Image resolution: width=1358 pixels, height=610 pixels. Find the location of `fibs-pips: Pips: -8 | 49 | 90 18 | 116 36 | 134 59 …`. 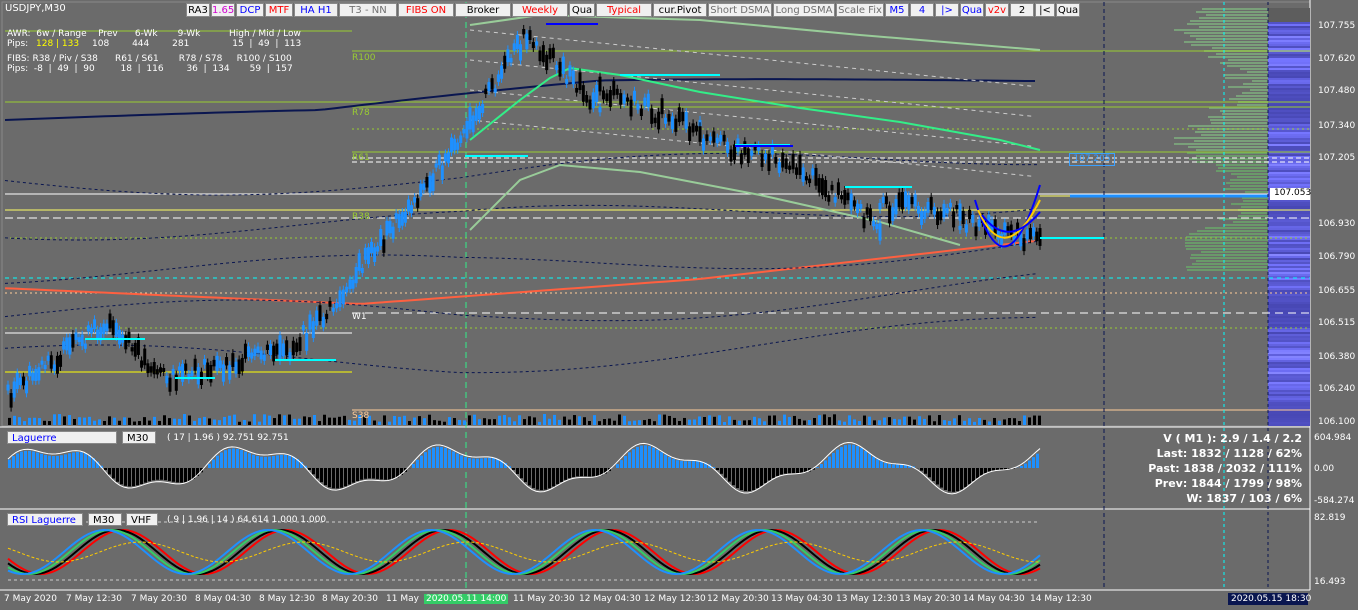

fibs-pips: Pips: -8 | 49 | 90 18 | 116 36 | 134 59 … is located at coordinates (150, 69).